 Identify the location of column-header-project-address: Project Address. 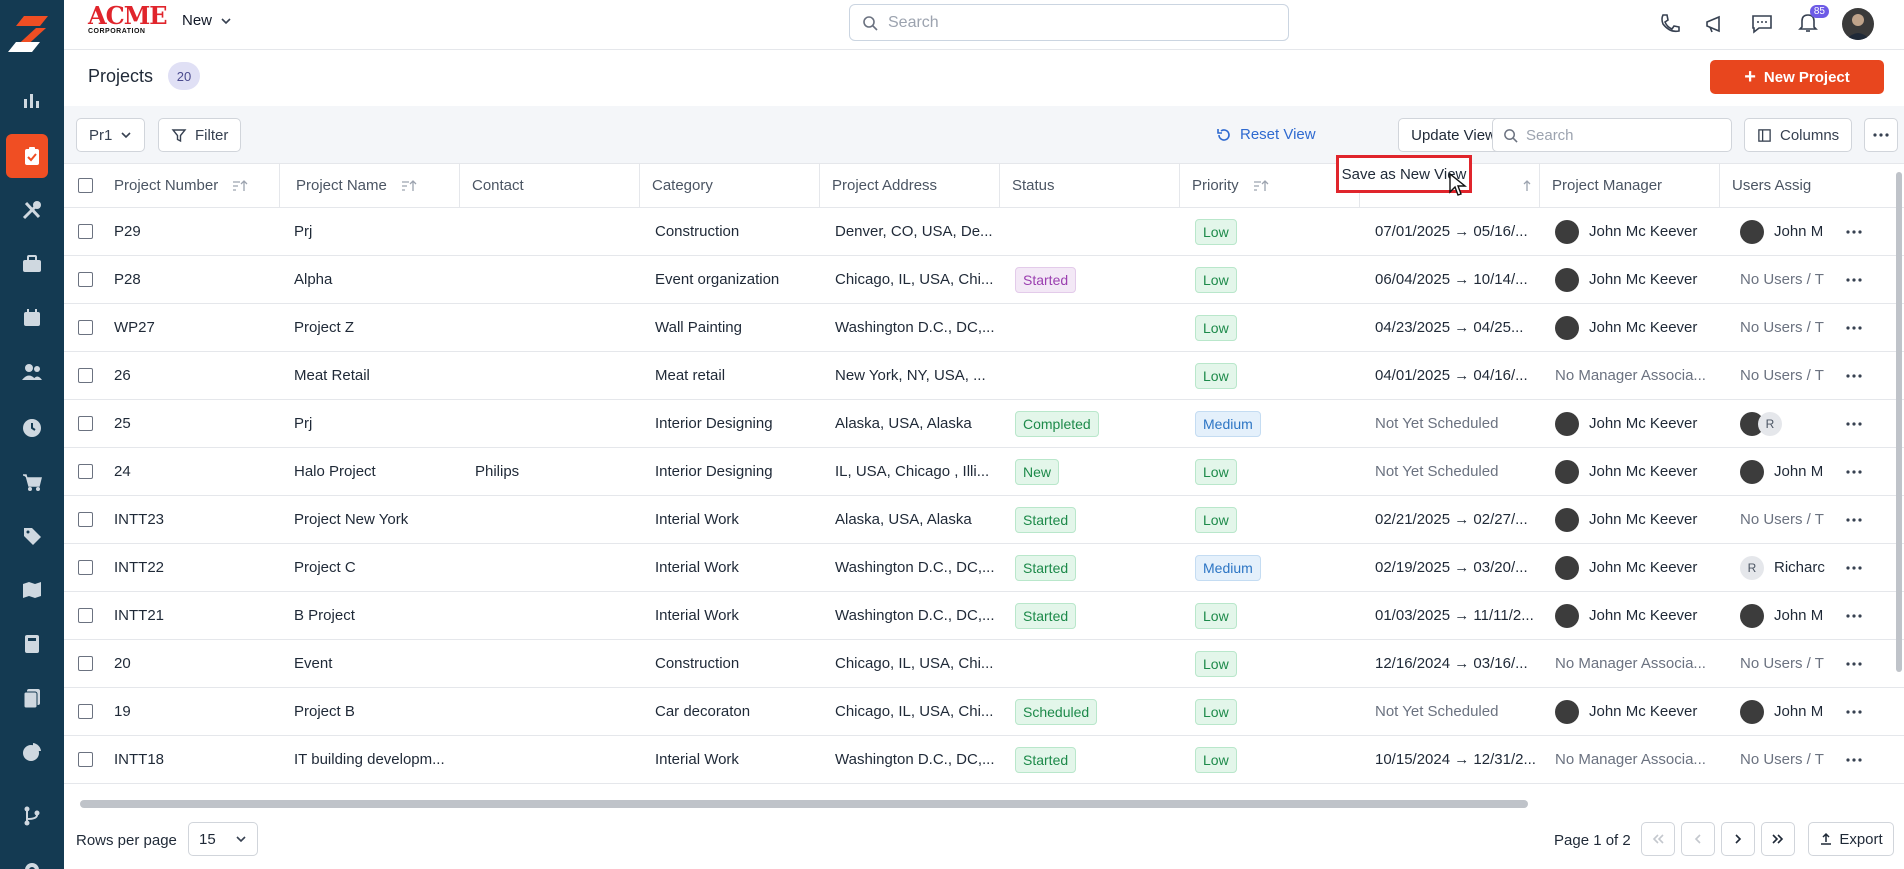
(910, 185).